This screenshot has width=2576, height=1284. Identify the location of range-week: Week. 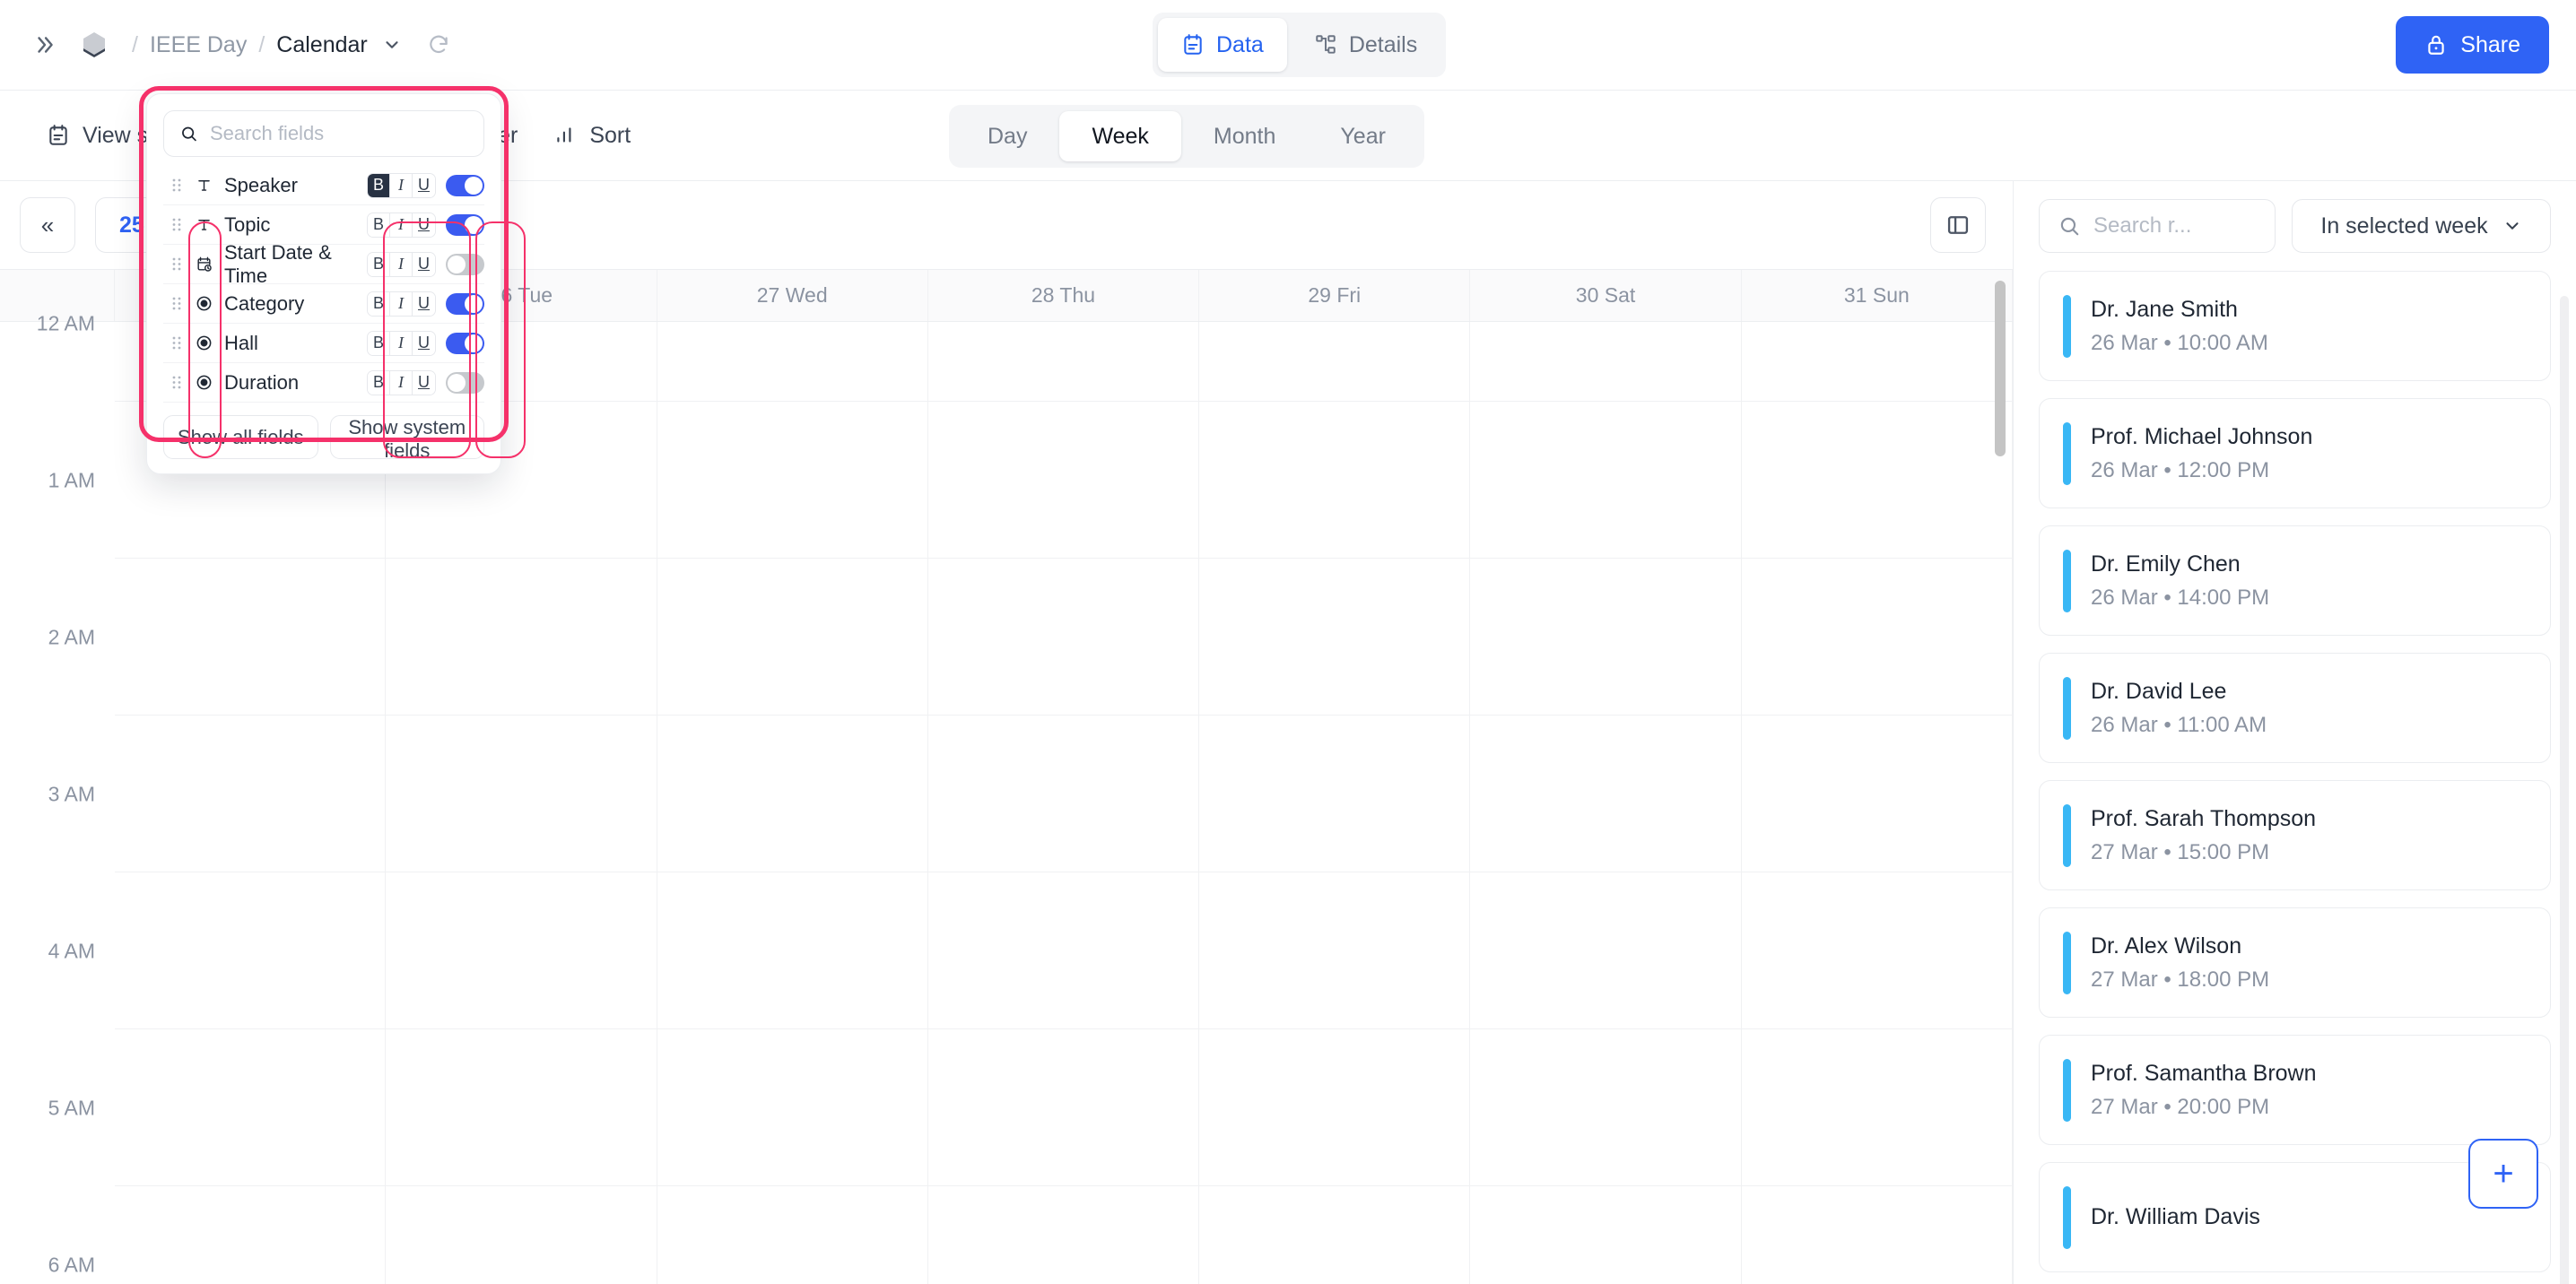
(1120, 136).